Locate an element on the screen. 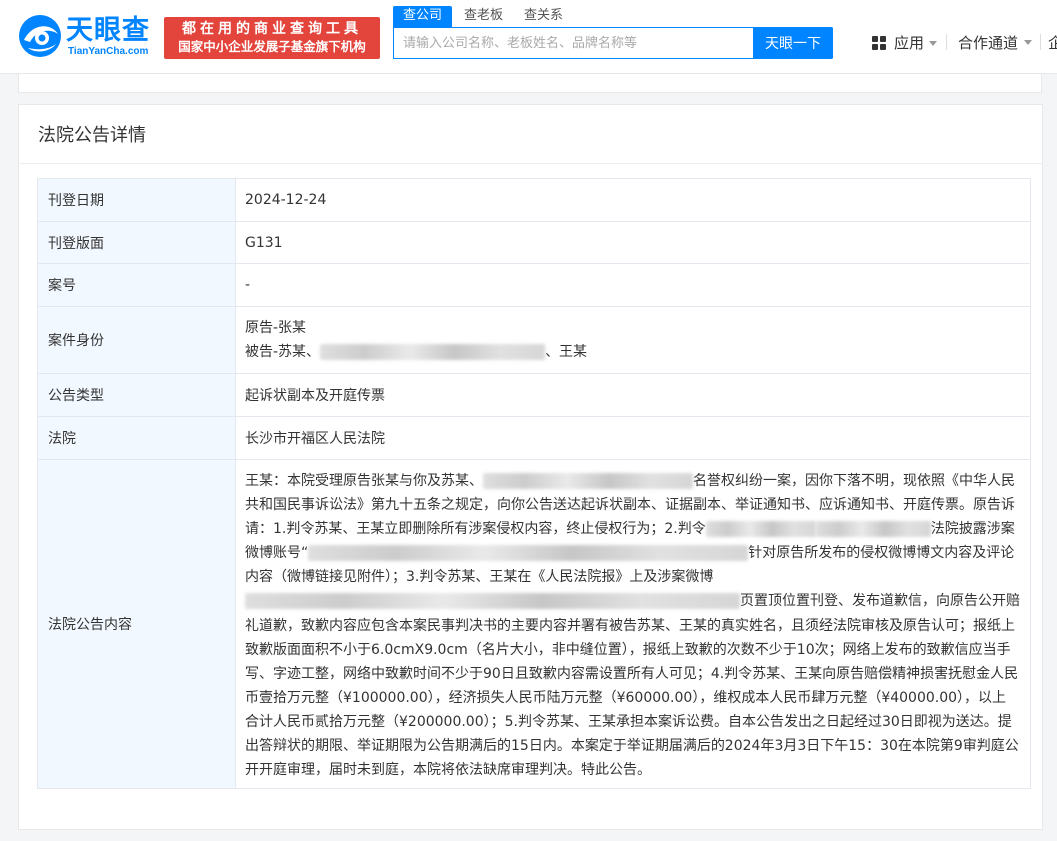 The width and height of the screenshot is (1057, 841). page-title: 法院公告详情 is located at coordinates (92, 135).